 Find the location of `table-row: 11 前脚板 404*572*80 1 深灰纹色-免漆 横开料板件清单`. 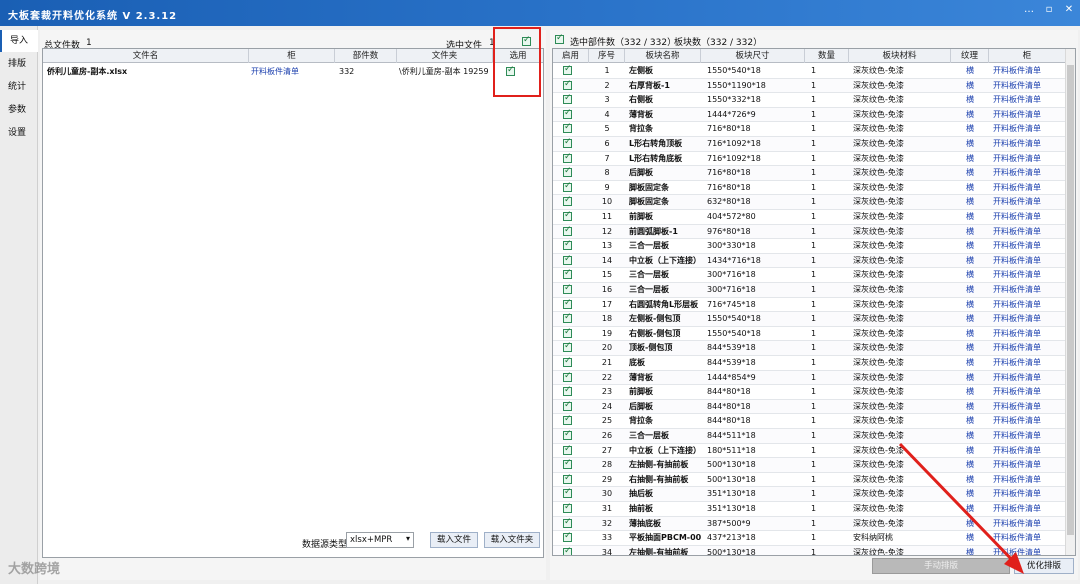

table-row: 11 前脚板 404*572*80 1 深灰纹色-免漆 横开料板件清单 is located at coordinates (809, 217).